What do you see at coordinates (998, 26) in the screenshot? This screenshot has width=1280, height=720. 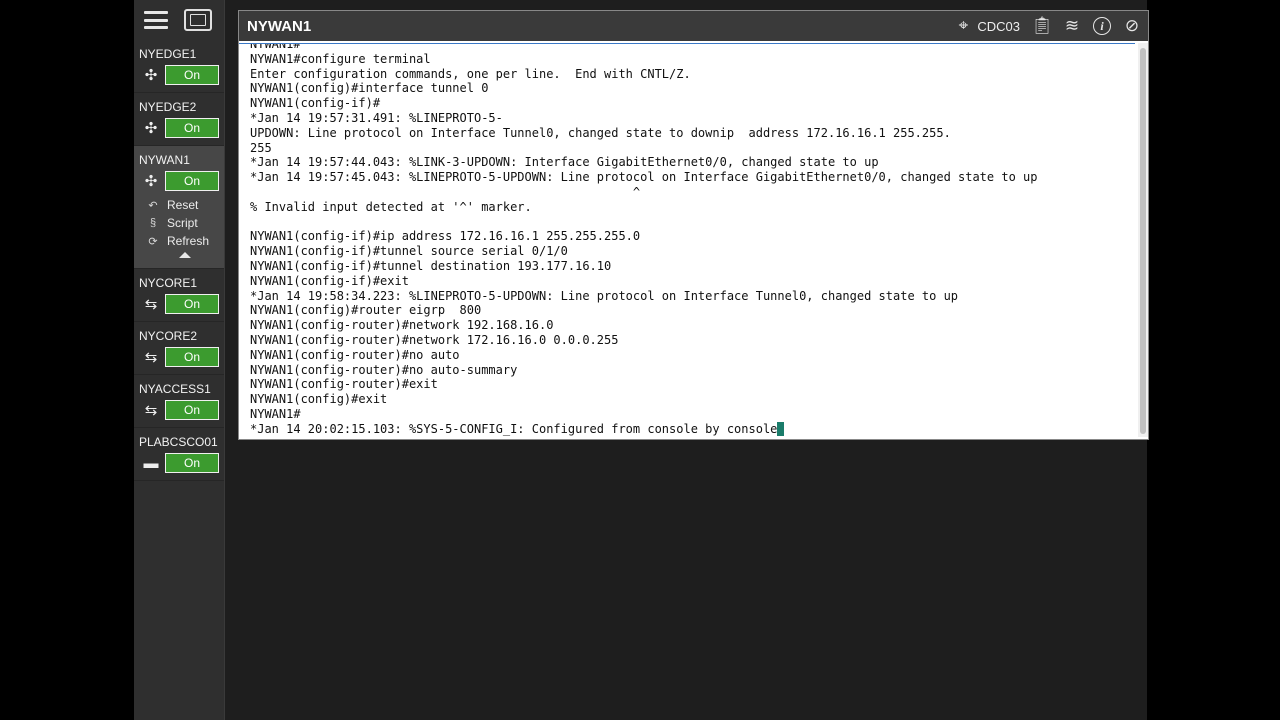 I see `host-label: CDC03` at bounding box center [998, 26].